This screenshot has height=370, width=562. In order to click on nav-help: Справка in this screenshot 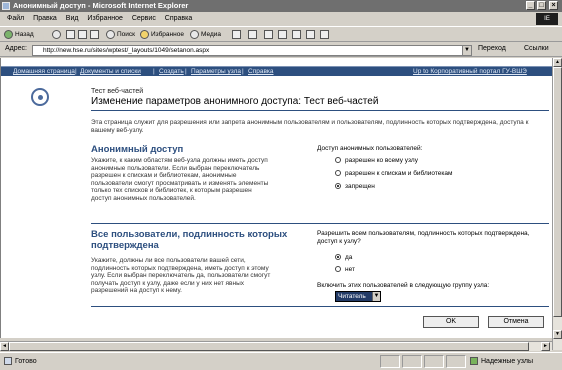, I will do `click(261, 71)`.